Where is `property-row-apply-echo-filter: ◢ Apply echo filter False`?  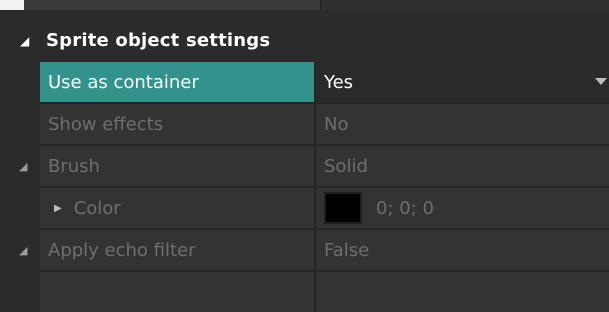
property-row-apply-echo-filter: ◢ Apply echo filter False is located at coordinates (314, 251).